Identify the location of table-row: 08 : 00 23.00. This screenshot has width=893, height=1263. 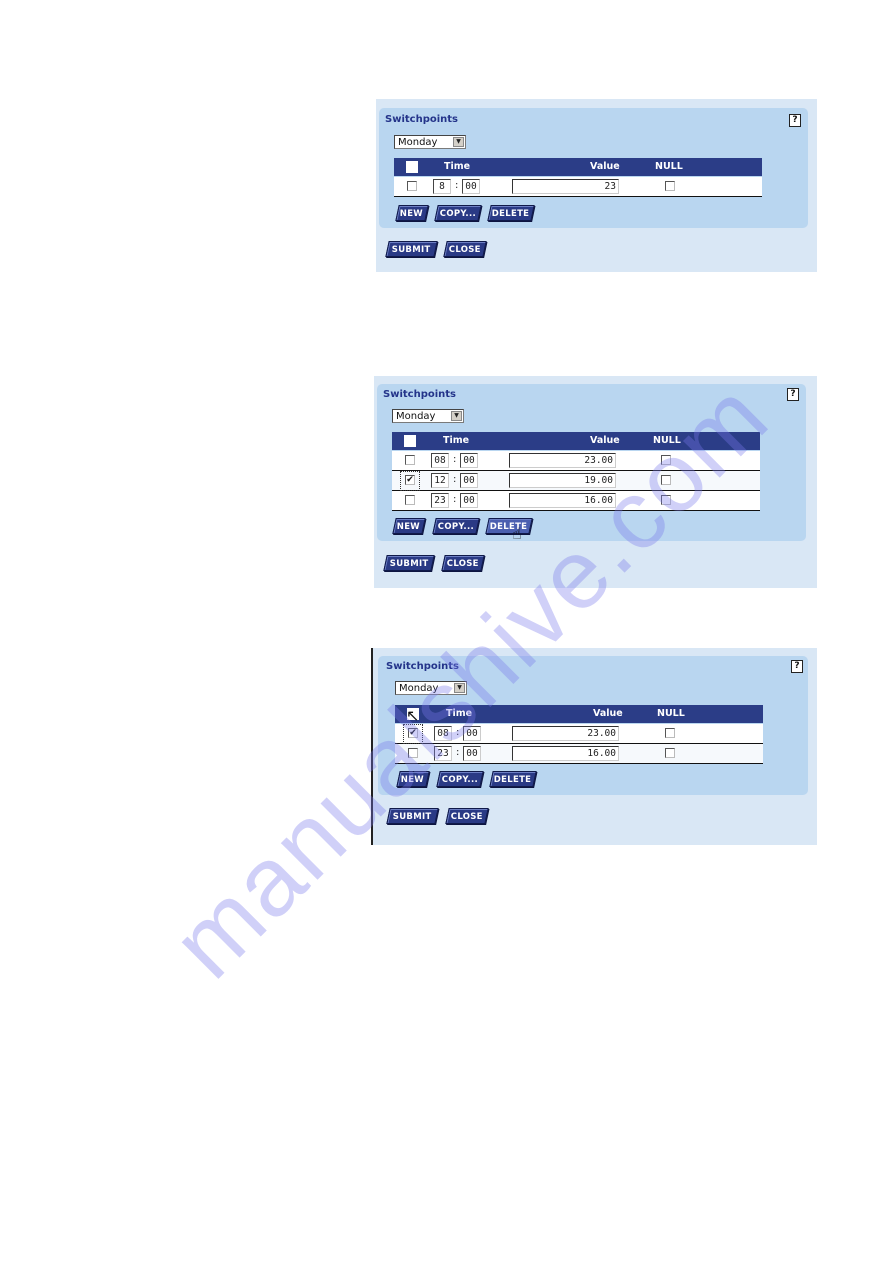
(576, 461).